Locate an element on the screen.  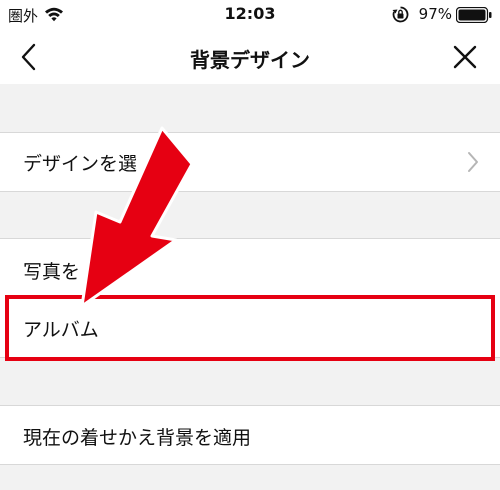
battery-icon is located at coordinates (474, 15).